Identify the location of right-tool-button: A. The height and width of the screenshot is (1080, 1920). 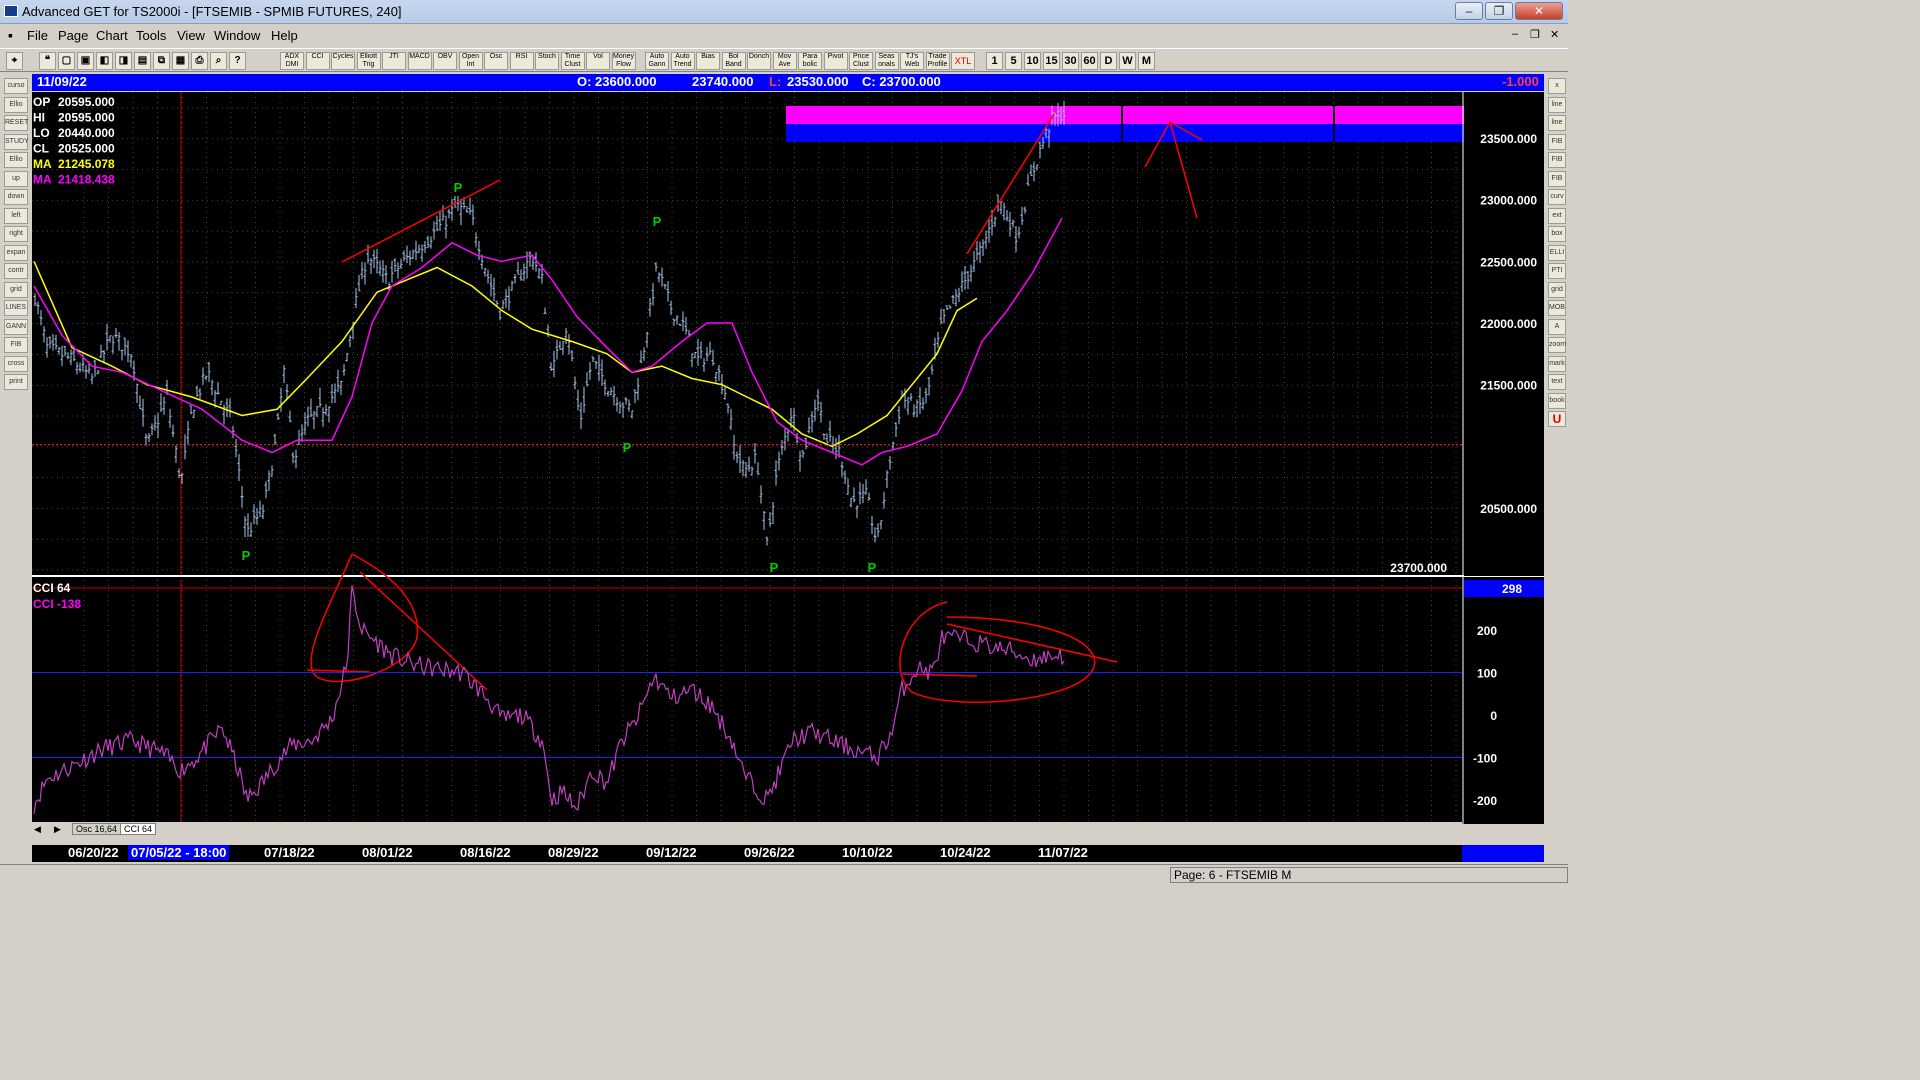
(1557, 326).